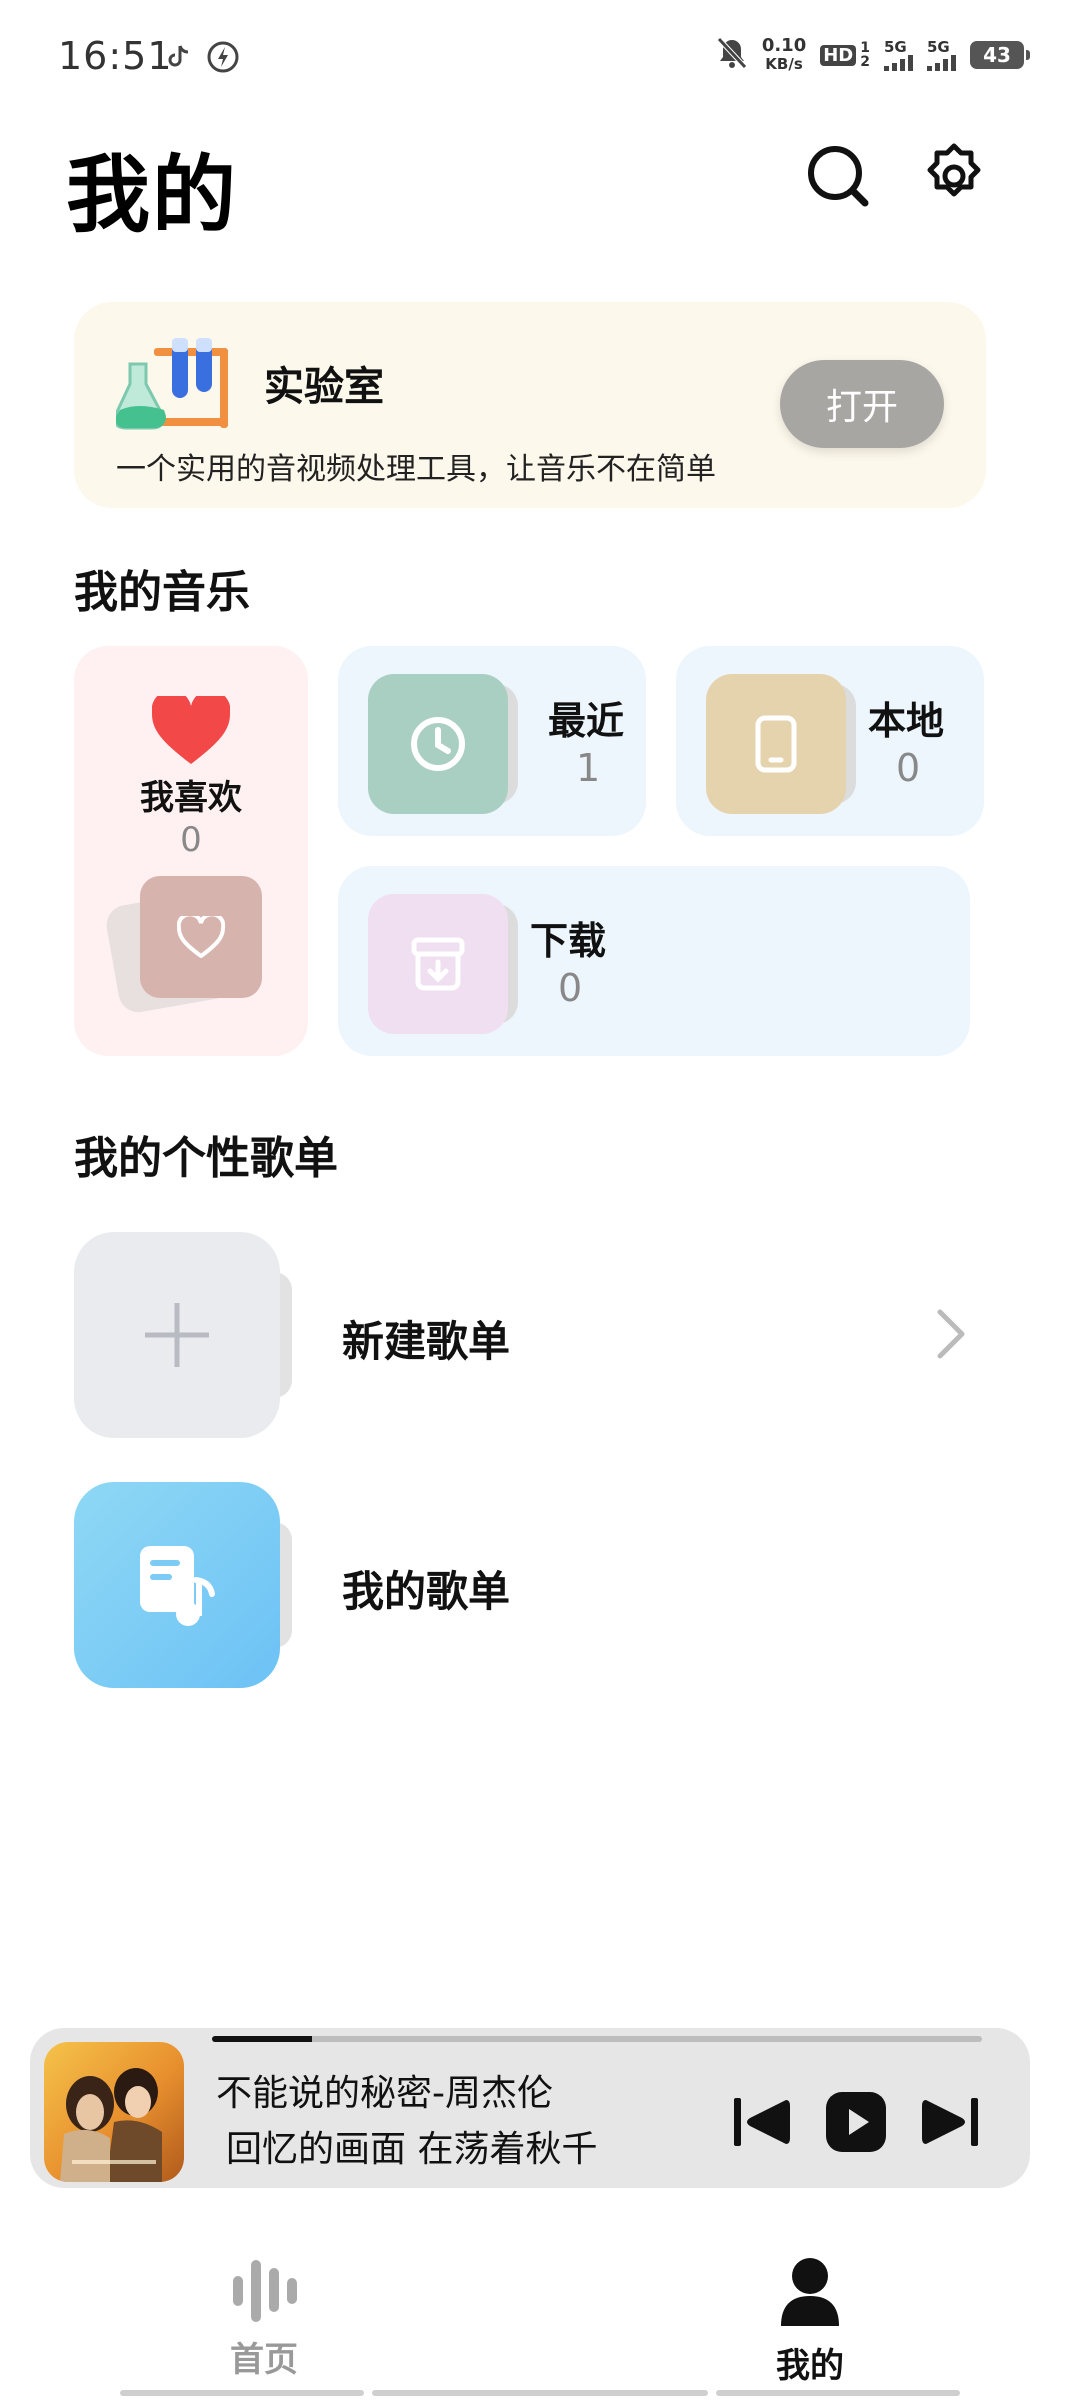 The height and width of the screenshot is (2400, 1080). What do you see at coordinates (588, 768) in the screenshot?
I see `recent-count: 1` at bounding box center [588, 768].